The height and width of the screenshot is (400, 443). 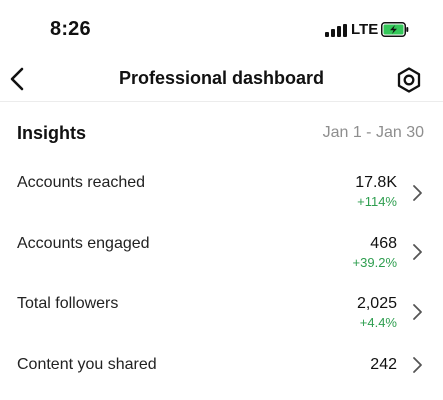 I want to click on metric-label: Accounts reached, so click(x=81, y=182).